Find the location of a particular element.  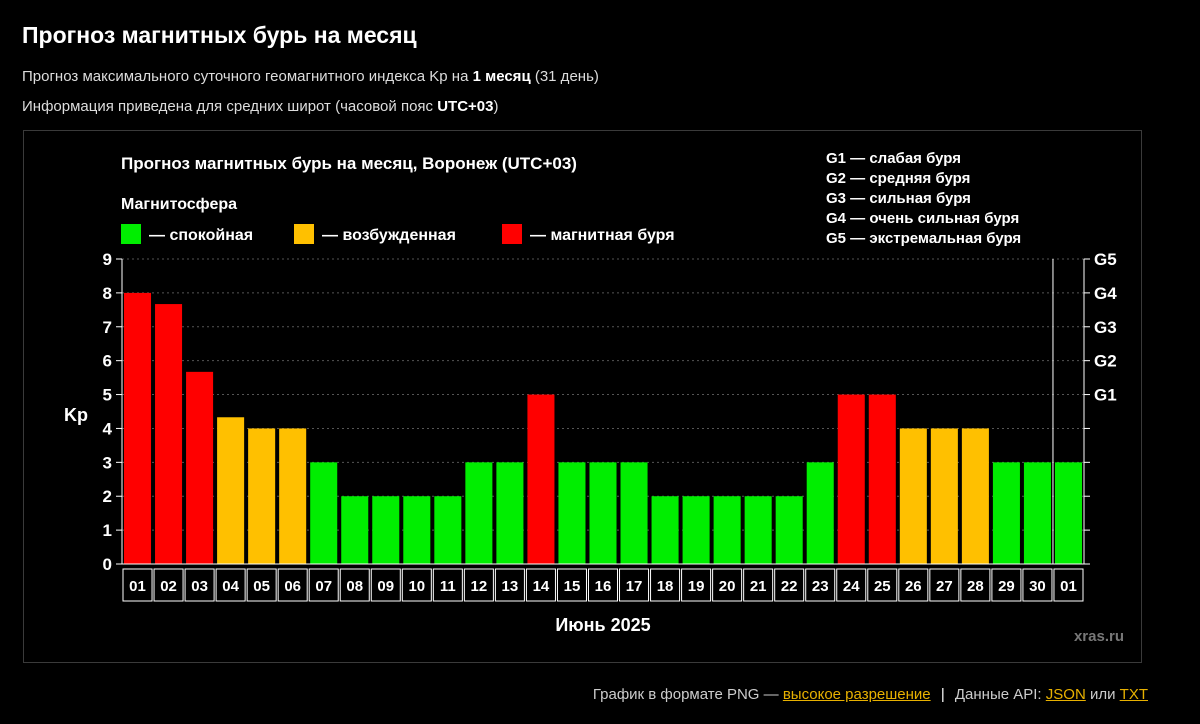

storm-scale-item: G1 — слабая буря is located at coordinates (893, 158).